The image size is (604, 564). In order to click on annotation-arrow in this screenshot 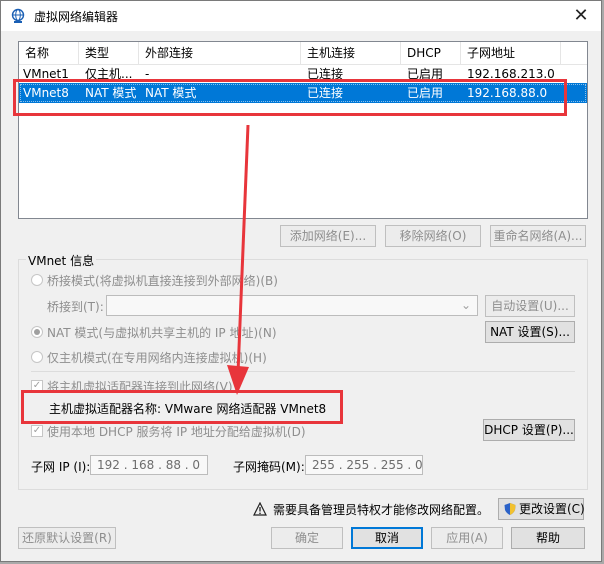, I will do `click(238, 259)`.